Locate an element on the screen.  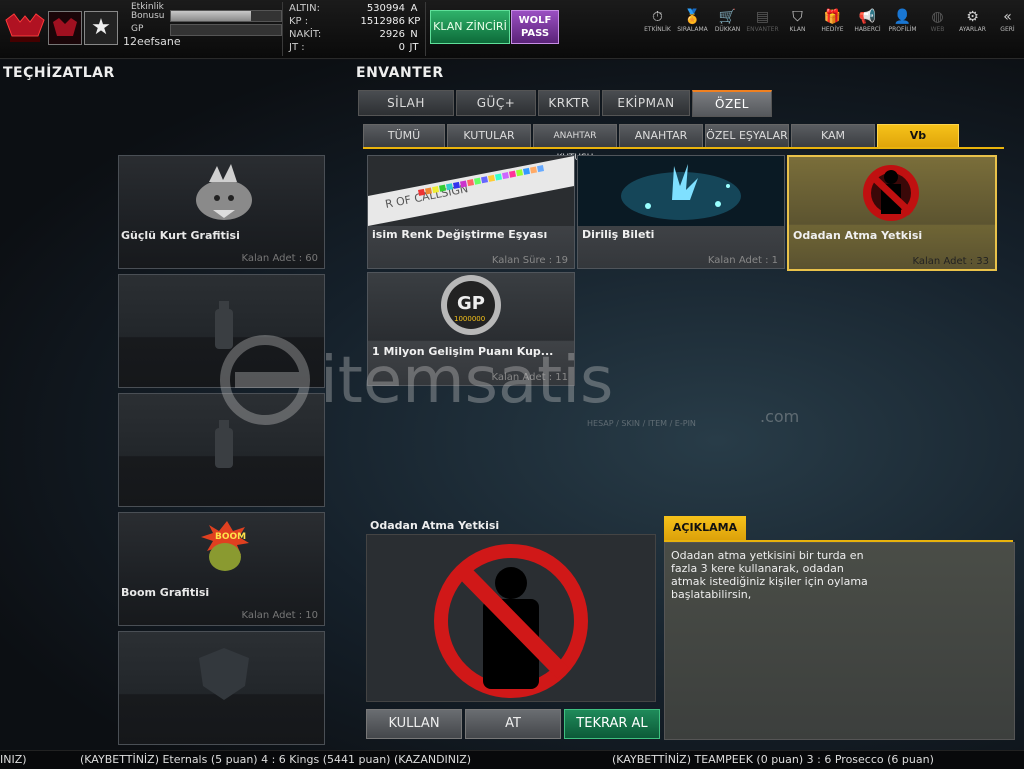
topmenu-siralama: 🏅 SIRALAMA is located at coordinates (692, 20).